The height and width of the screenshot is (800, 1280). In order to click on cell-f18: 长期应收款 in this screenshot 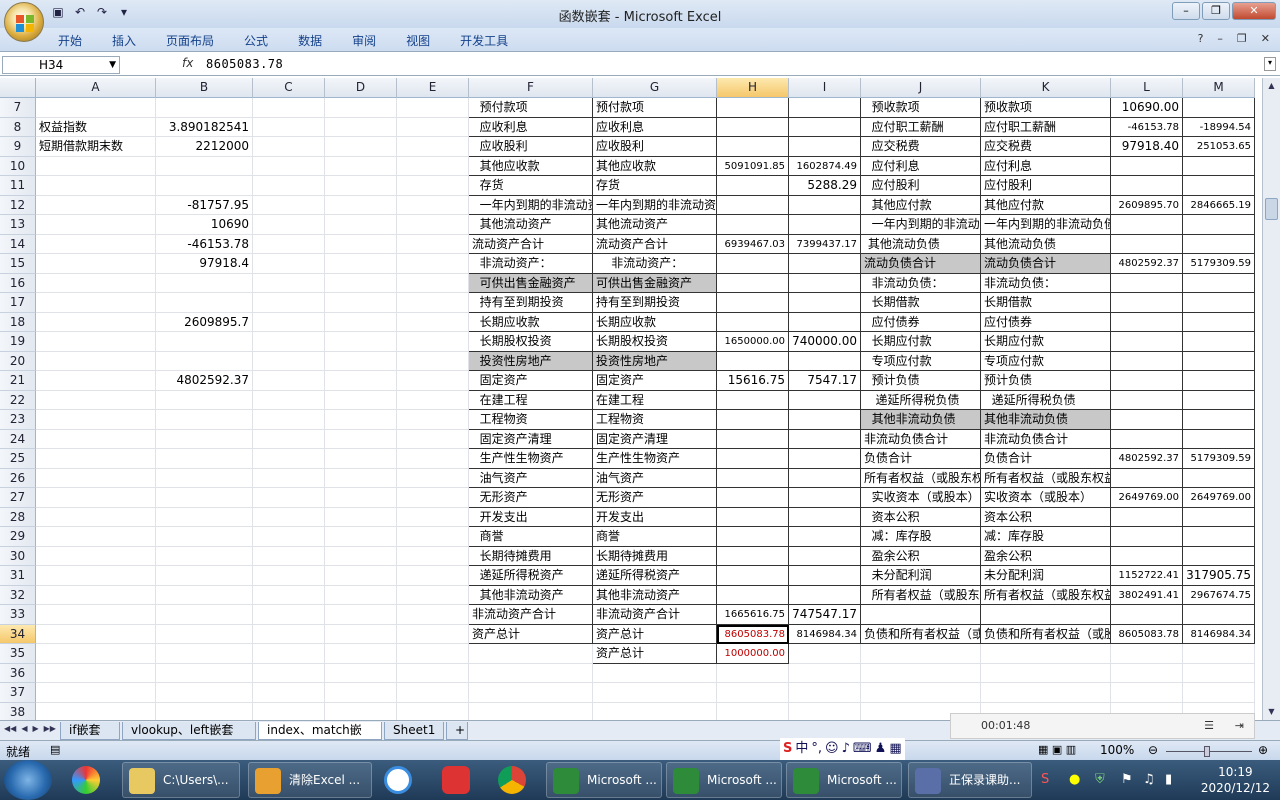, I will do `click(531, 322)`.